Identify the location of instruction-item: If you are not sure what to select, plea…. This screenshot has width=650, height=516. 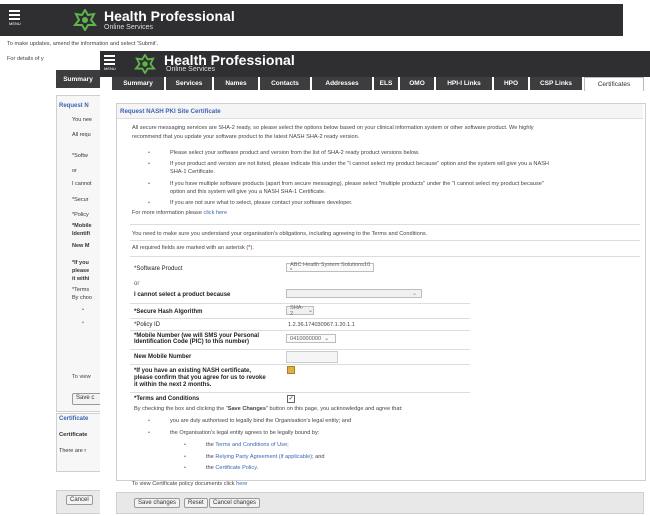
(261, 203).